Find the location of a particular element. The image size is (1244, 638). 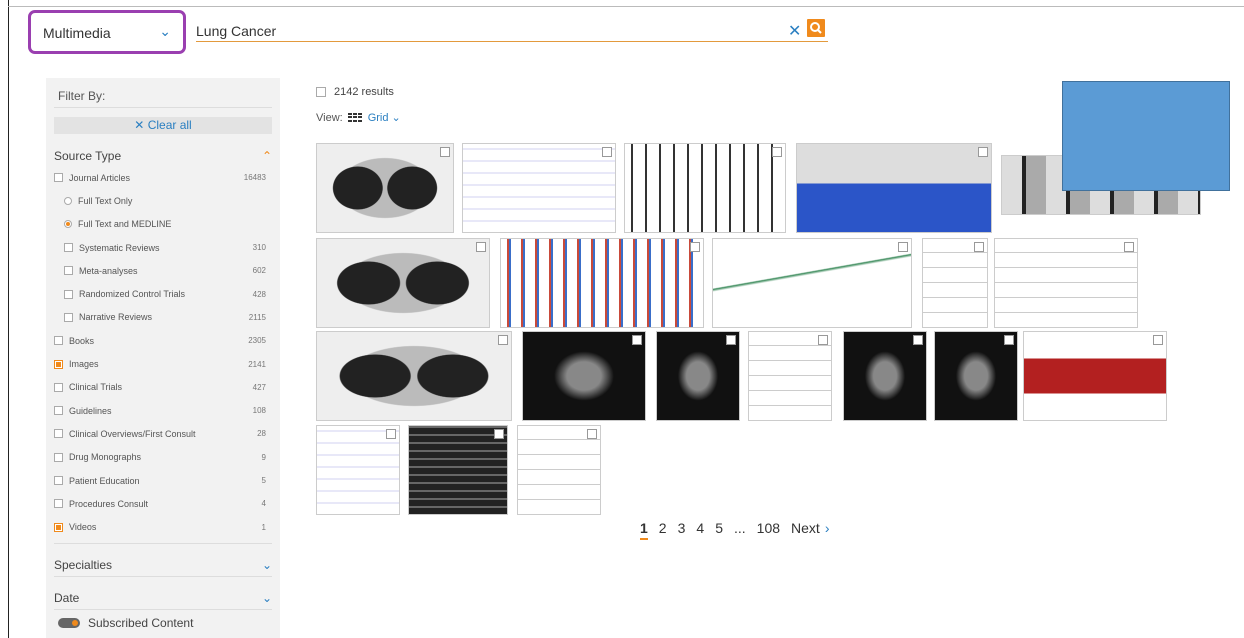

view-mode-dropdown: Grid ⌄ is located at coordinates (384, 117).